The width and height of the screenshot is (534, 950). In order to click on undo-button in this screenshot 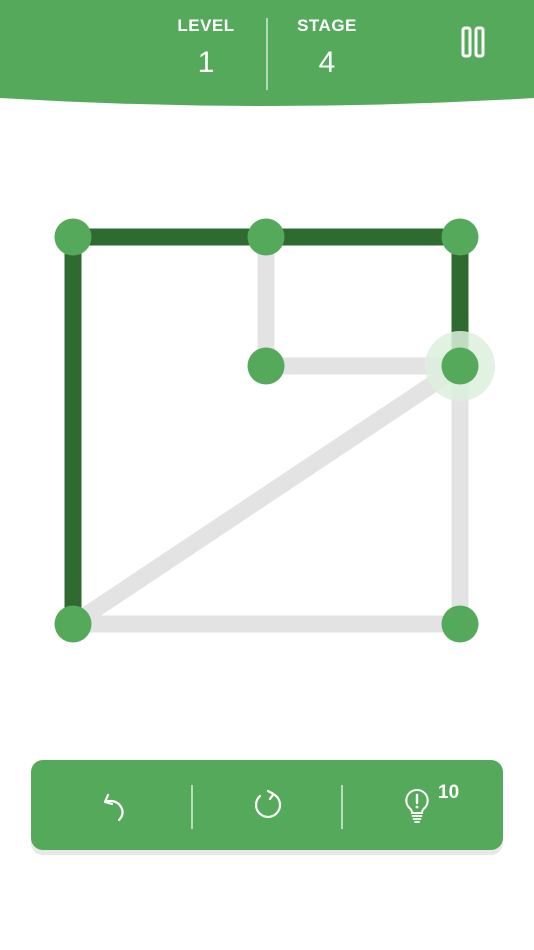, I will do `click(116, 805)`.